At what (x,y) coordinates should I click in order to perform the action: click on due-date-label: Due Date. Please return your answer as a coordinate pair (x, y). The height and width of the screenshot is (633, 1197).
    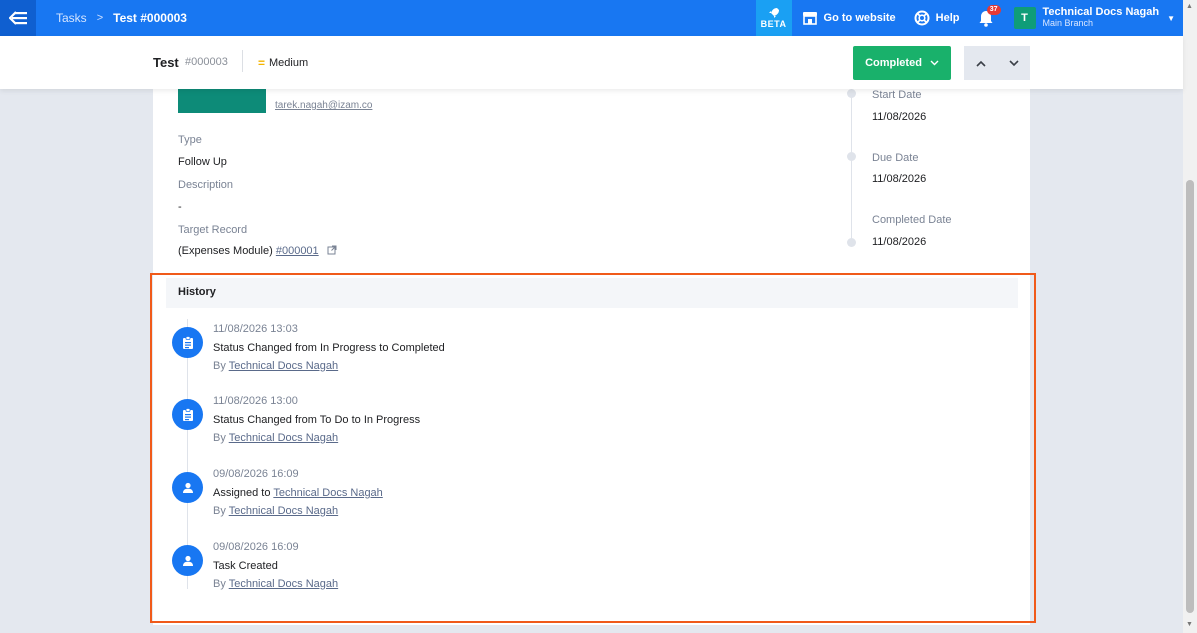
    Looking at the image, I should click on (895, 158).